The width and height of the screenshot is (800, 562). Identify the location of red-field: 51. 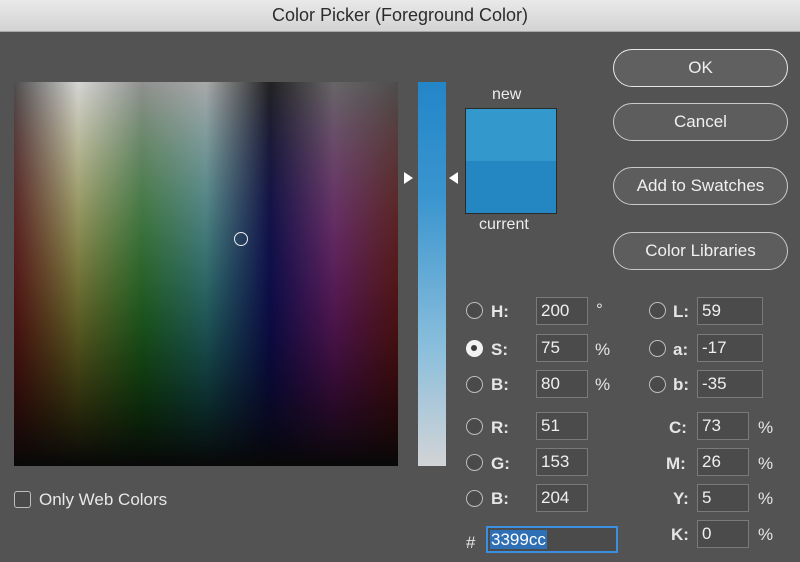
(562, 426).